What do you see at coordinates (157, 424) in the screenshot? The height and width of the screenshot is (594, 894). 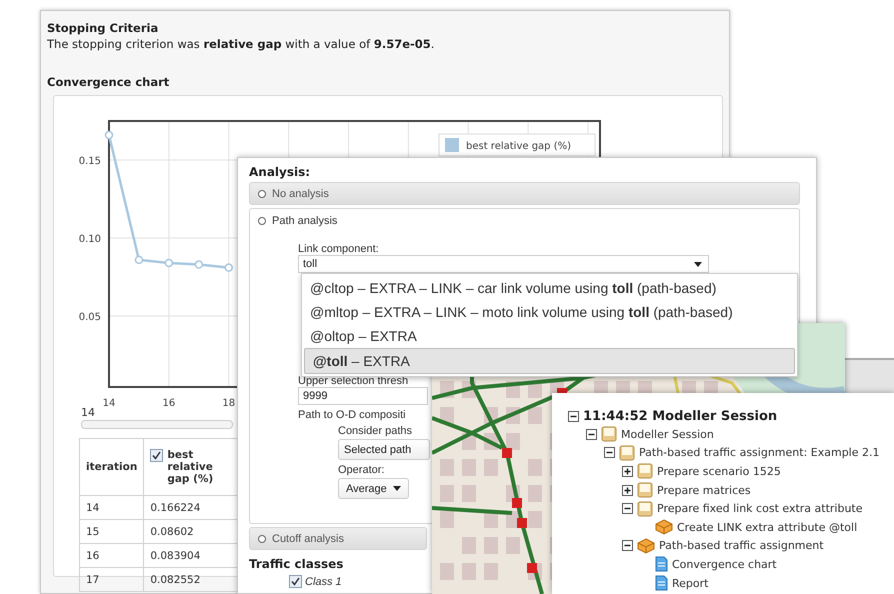 I see `range-slider` at bounding box center [157, 424].